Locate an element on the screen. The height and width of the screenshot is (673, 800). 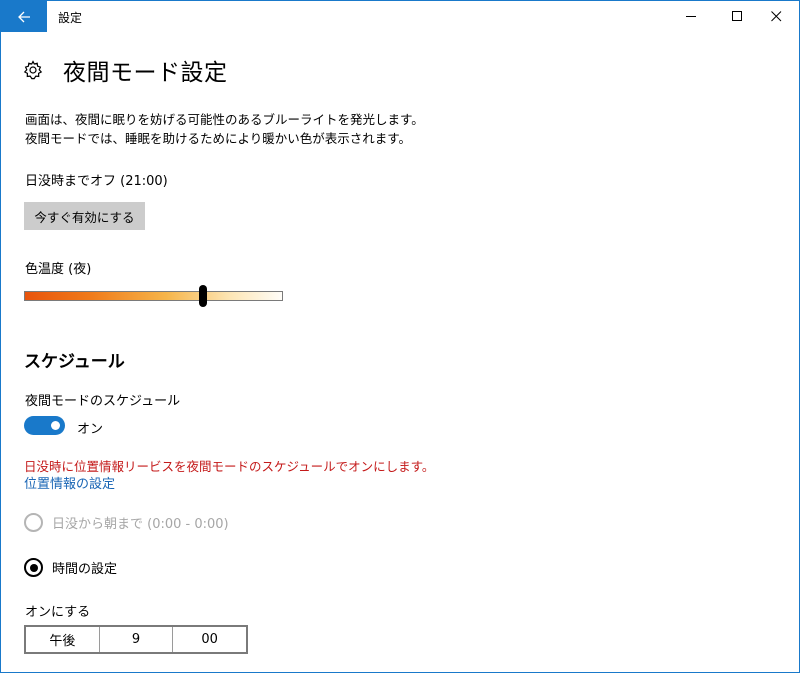
page-title: 夜間モード設定 is located at coordinates (145, 73).